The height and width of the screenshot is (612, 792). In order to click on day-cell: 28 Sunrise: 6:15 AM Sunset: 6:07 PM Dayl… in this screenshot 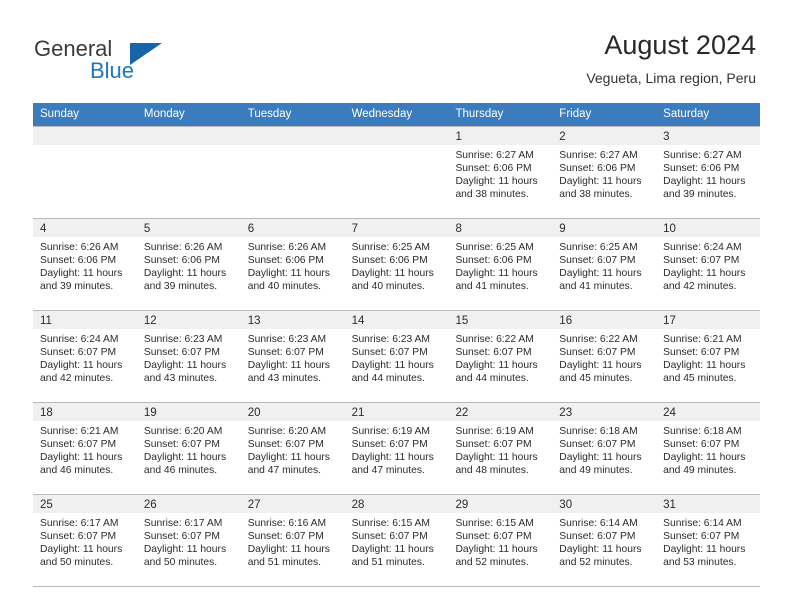, I will do `click(396, 540)`.